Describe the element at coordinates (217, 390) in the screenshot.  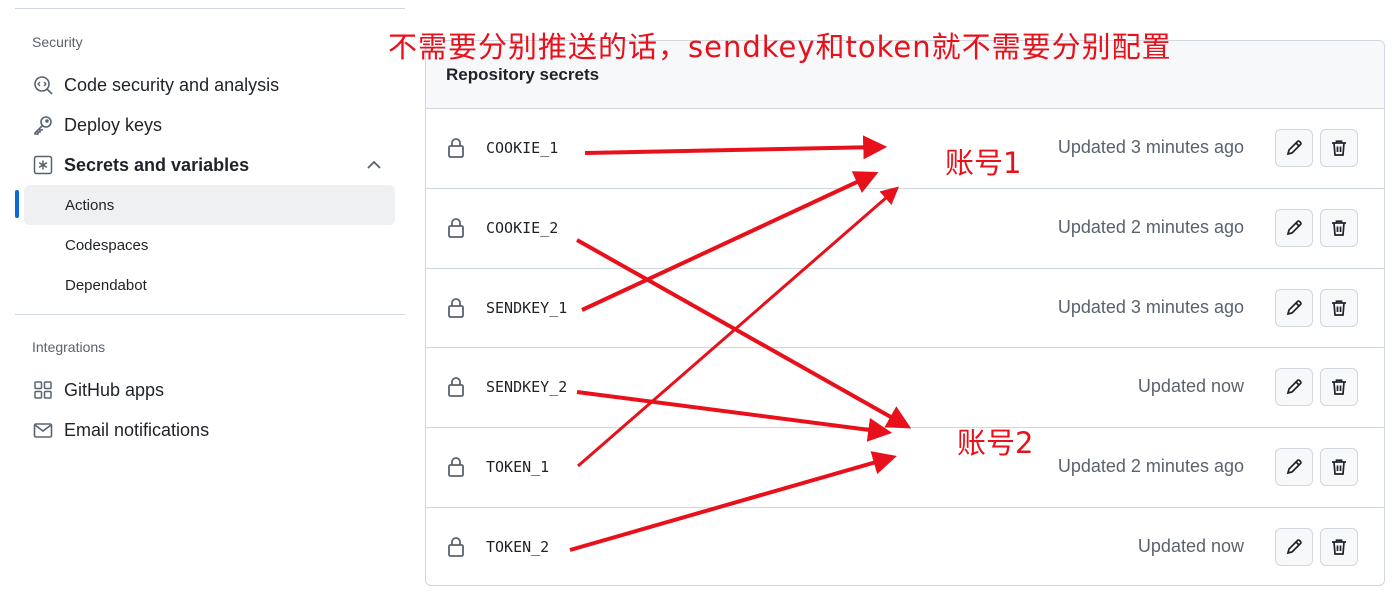
I see `sidebar-item-github-apps: GitHub apps` at that location.